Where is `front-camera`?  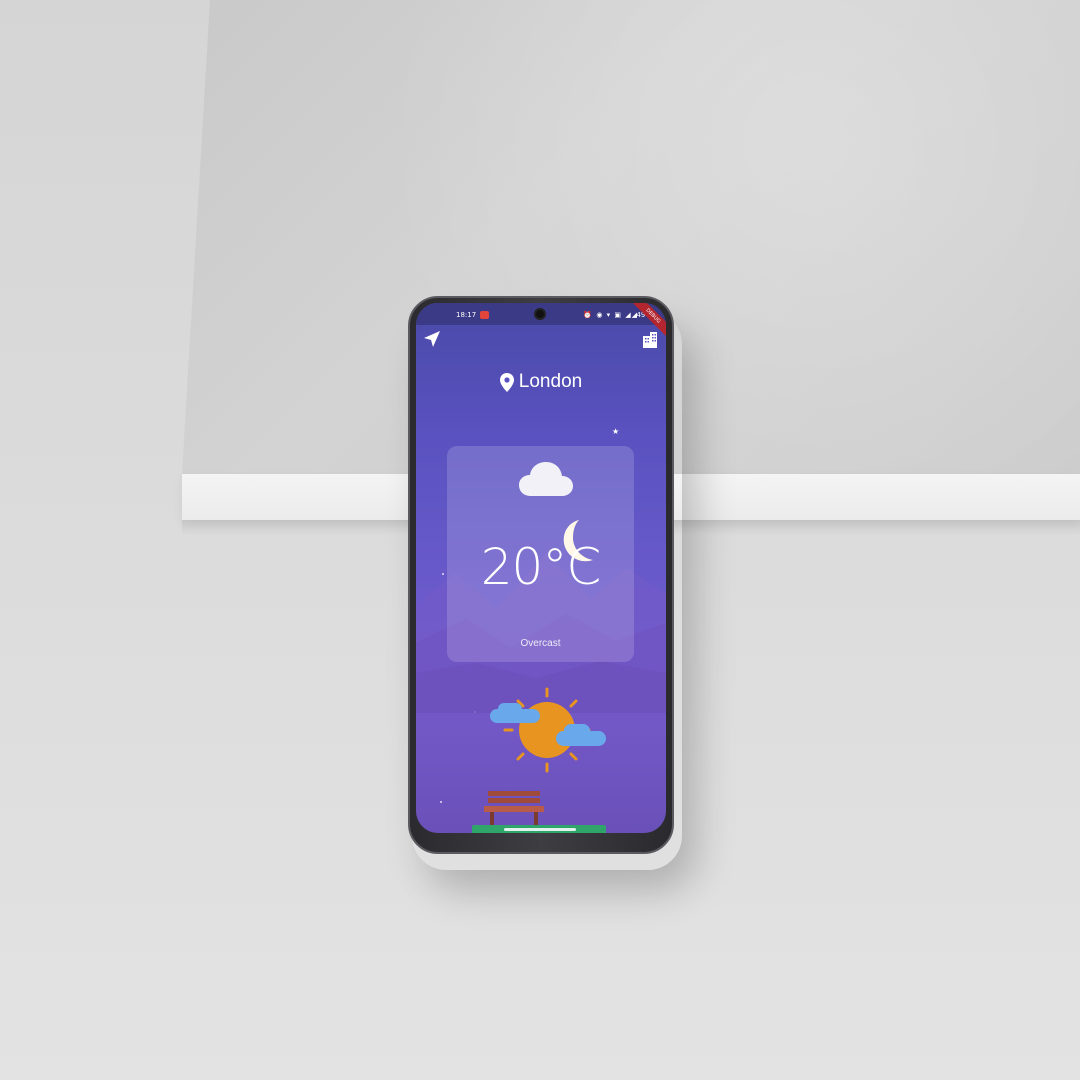
front-camera is located at coordinates (540, 314).